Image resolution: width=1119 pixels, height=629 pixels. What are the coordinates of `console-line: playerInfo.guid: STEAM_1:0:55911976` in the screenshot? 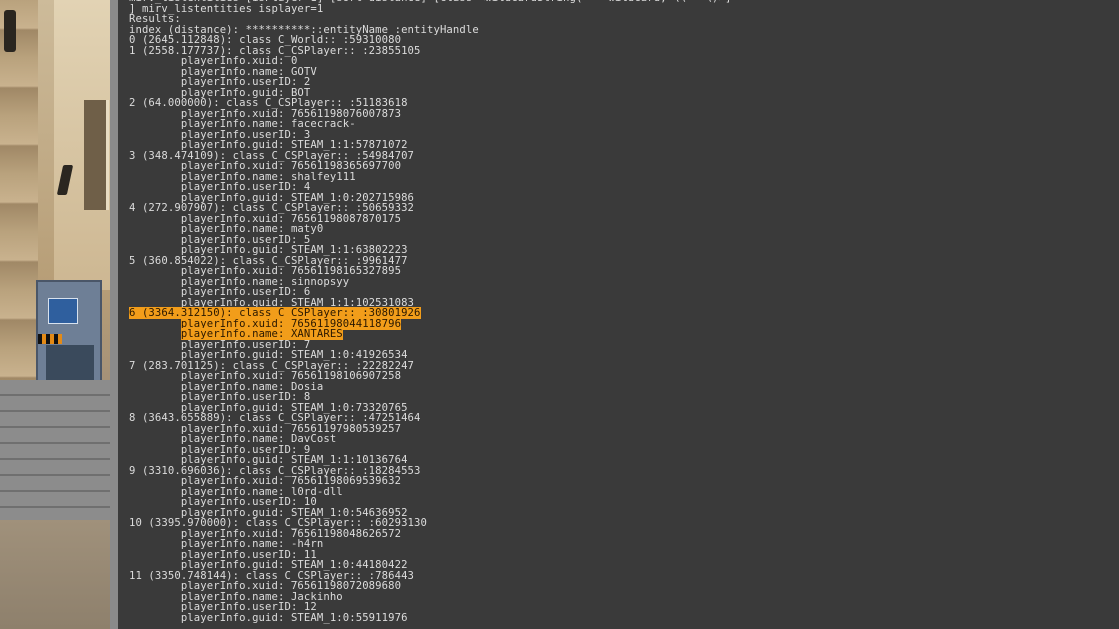 It's located at (430, 617).